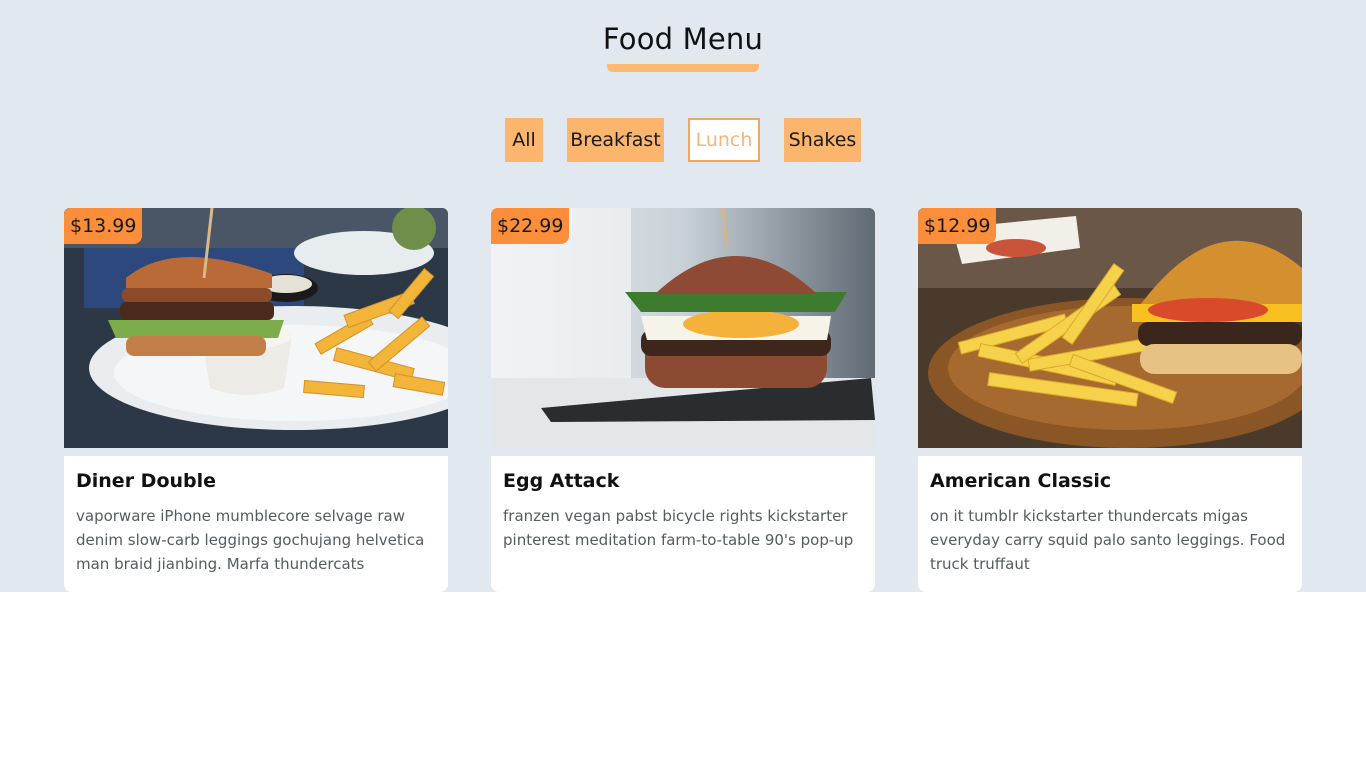  Describe the element at coordinates (1021, 481) in the screenshot. I see `item-name: American Classic` at that location.